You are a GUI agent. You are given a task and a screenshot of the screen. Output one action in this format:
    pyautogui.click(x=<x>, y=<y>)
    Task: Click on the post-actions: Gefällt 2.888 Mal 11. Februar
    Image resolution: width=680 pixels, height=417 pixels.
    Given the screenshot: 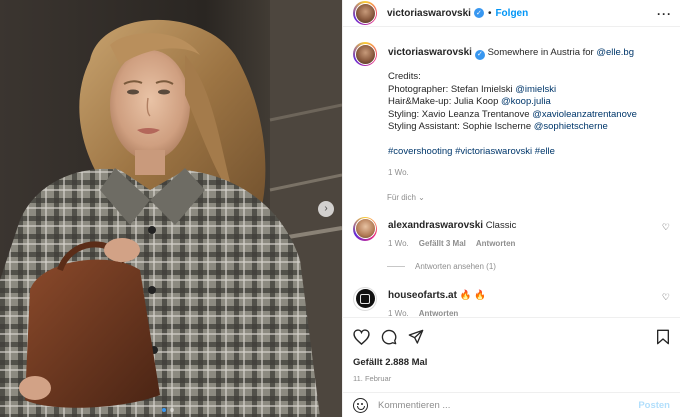 What is the action you would take?
    pyautogui.click(x=511, y=350)
    